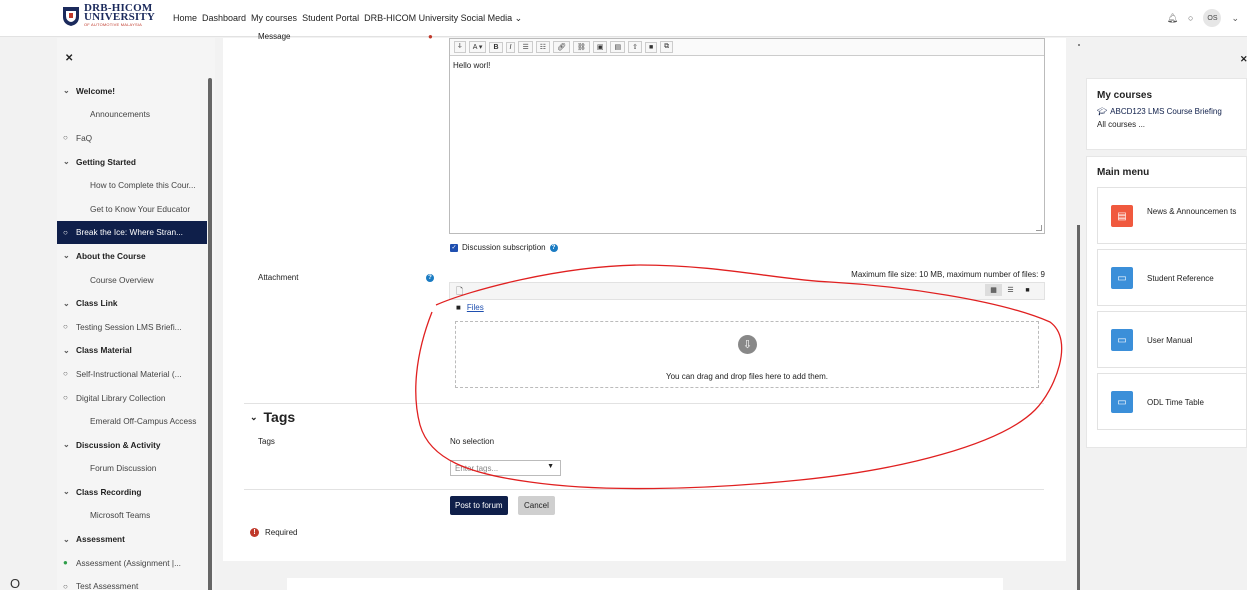  I want to click on nav-social-media: DRB-HICOM University Social Media ⌄, so click(443, 18).